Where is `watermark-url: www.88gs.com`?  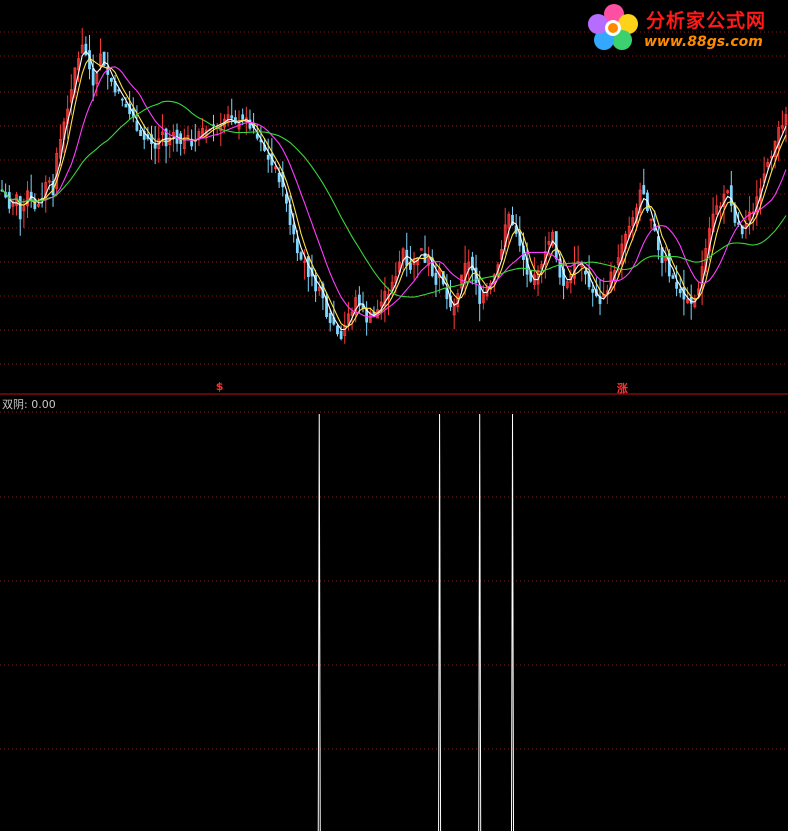 watermark-url: www.88gs.com is located at coordinates (703, 42).